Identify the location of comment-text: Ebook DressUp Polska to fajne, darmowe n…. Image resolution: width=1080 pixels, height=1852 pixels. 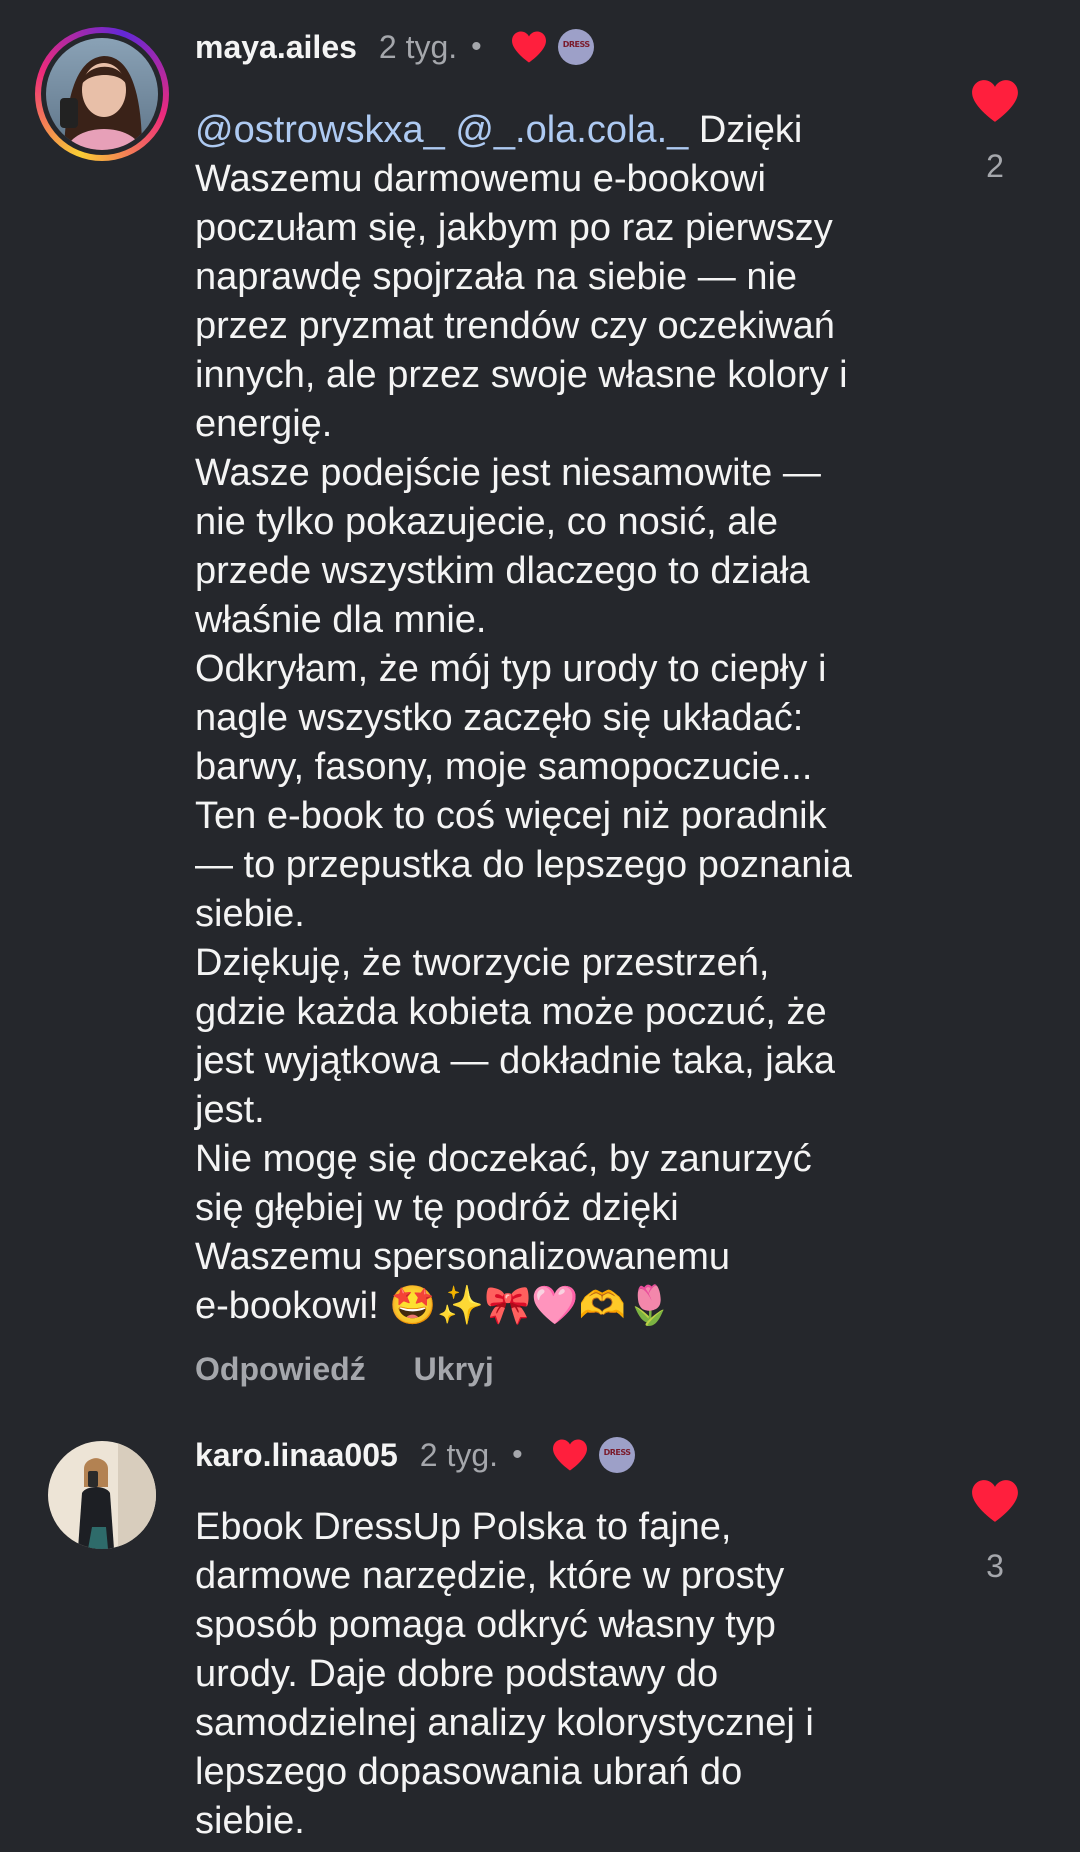
(504, 1674).